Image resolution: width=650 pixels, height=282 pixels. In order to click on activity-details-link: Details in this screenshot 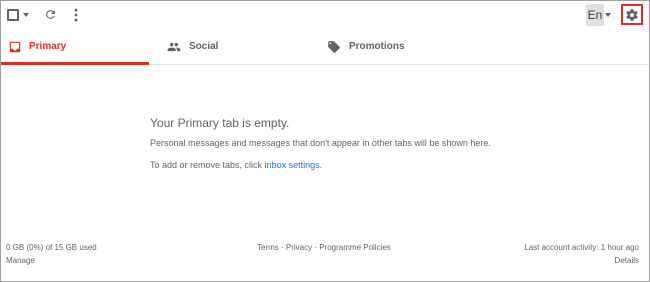, I will do `click(627, 261)`.